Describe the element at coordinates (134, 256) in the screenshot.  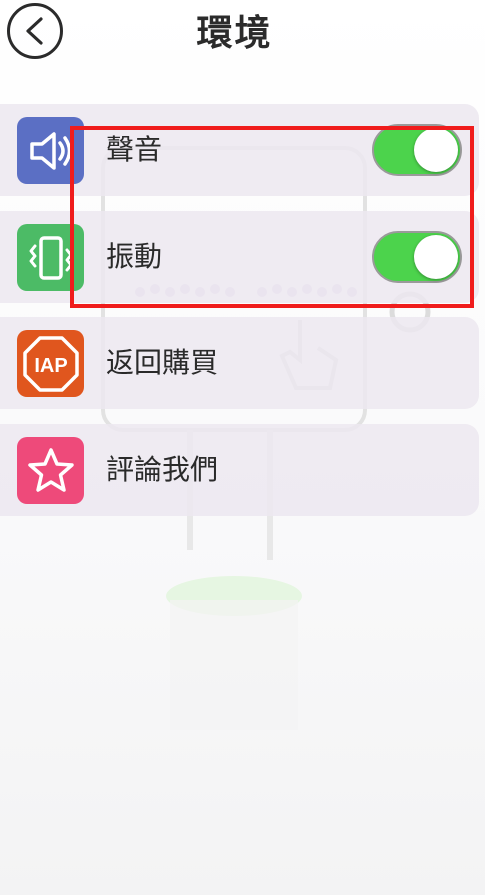
I see `vibration-label: 振動` at that location.